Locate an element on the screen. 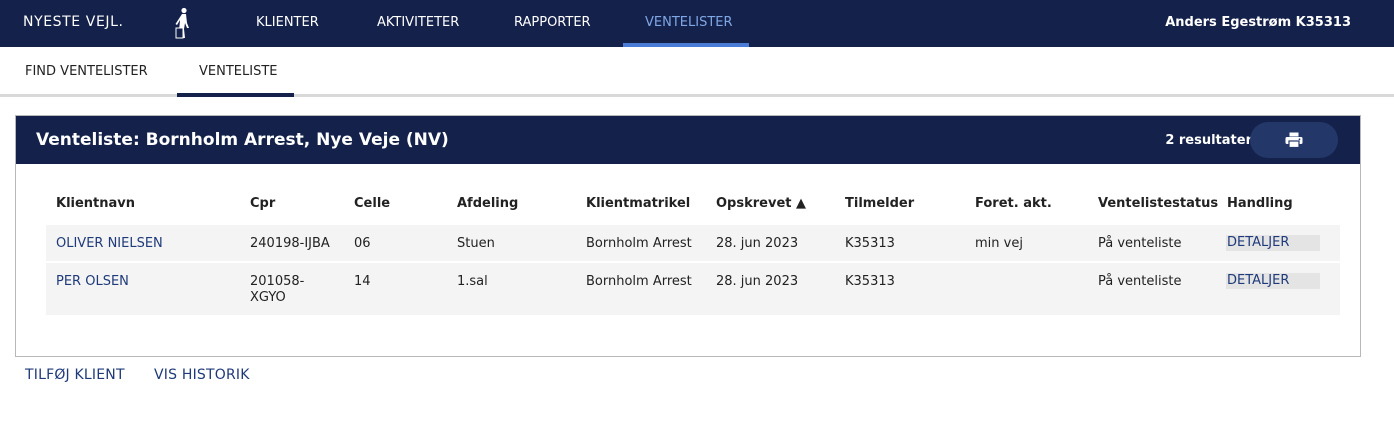 The height and width of the screenshot is (447, 1394). client-name-link: PER OLSEN is located at coordinates (92, 282).